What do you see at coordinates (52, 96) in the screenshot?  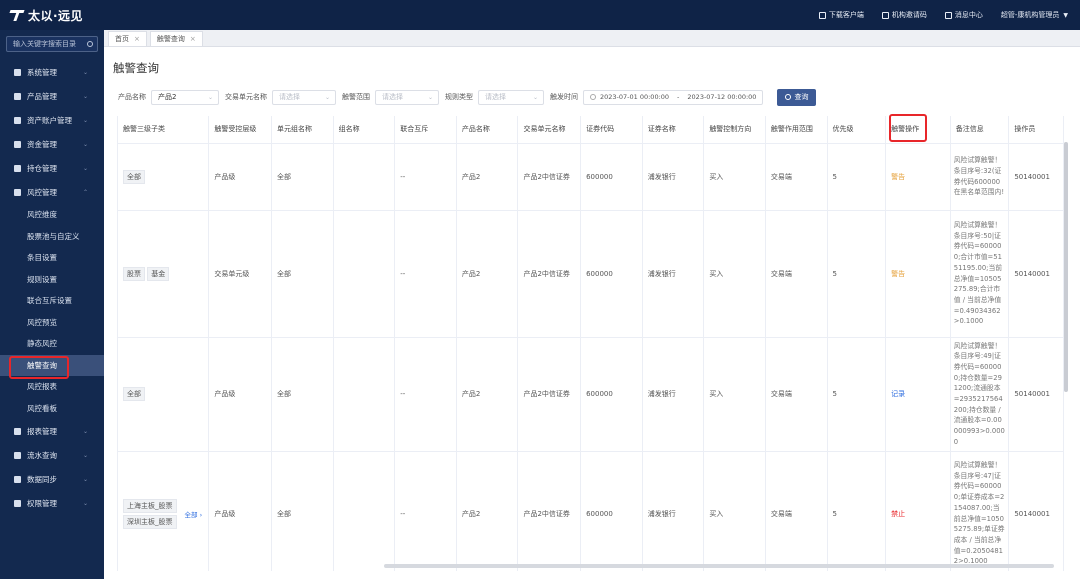 I see `sidebar-item-product: 产品管理 ⌄` at bounding box center [52, 96].